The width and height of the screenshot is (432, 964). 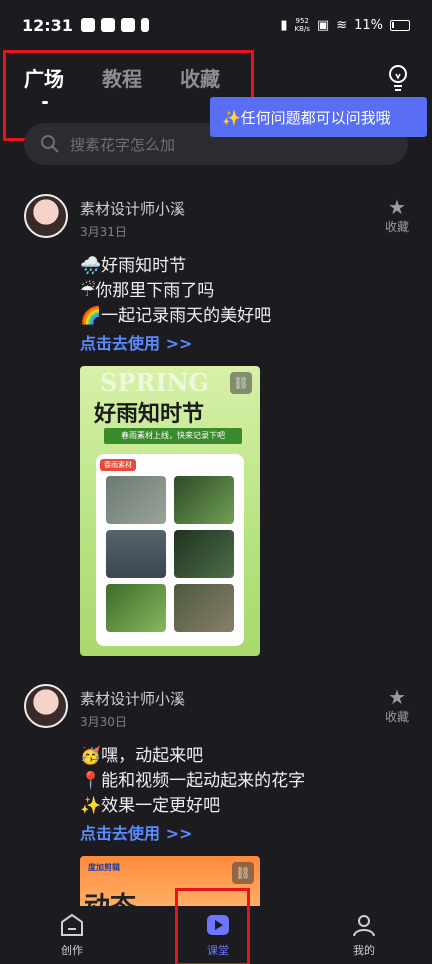 I want to click on speed-unit: KB/s, so click(x=302, y=29).